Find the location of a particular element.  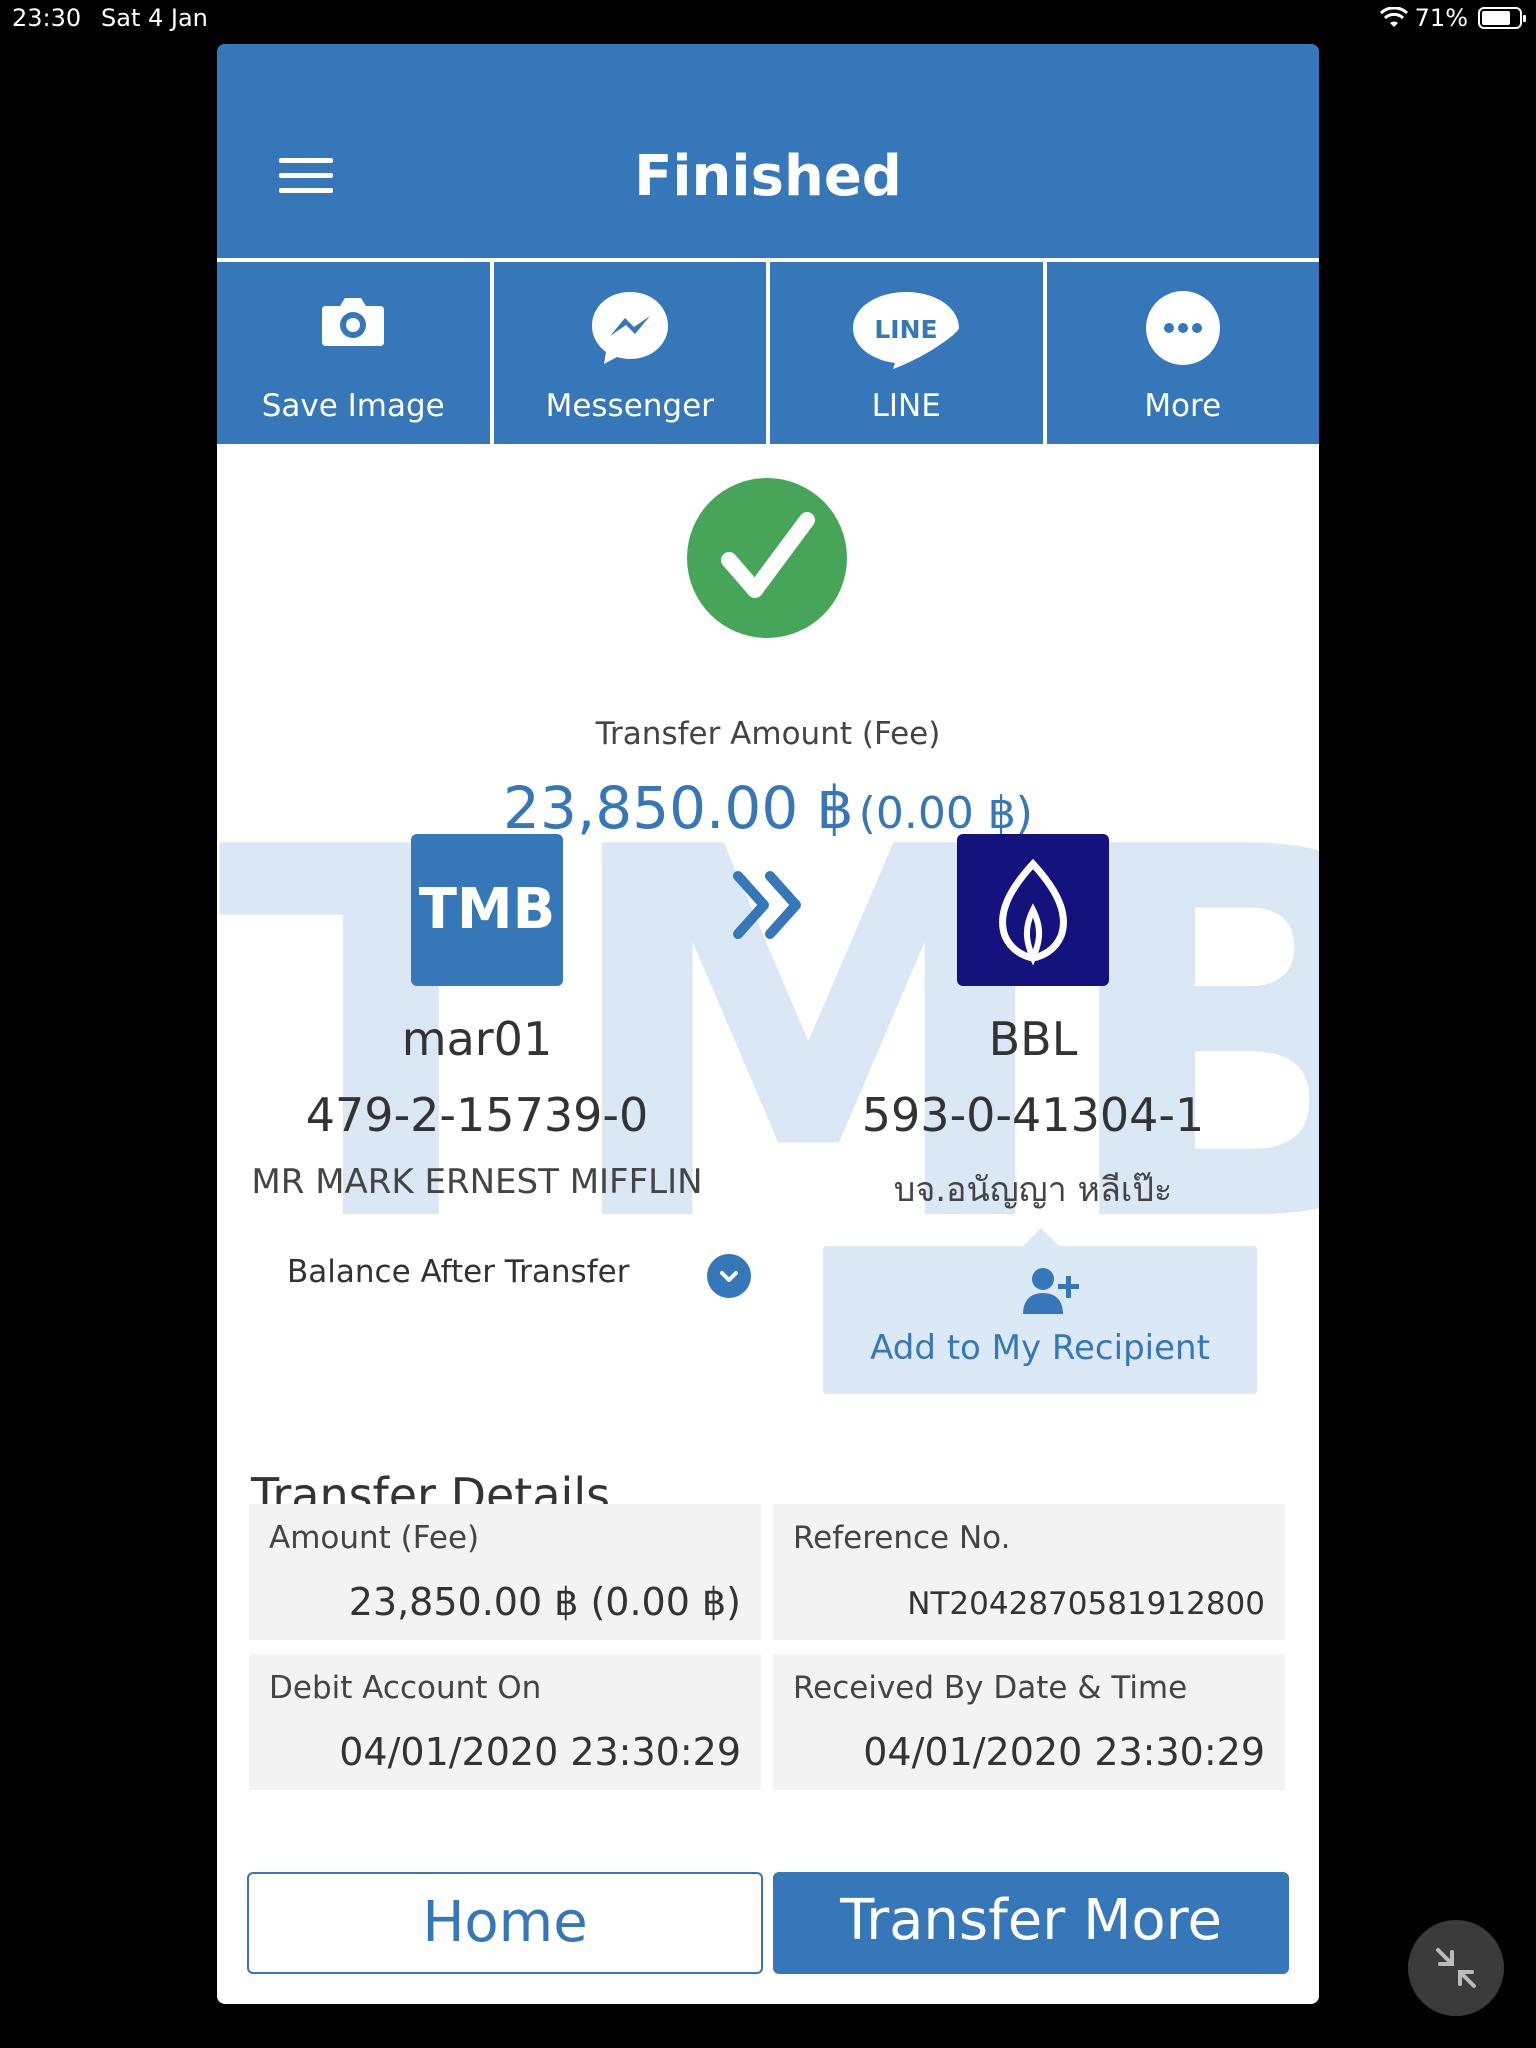

success-check-icon is located at coordinates (767, 558).